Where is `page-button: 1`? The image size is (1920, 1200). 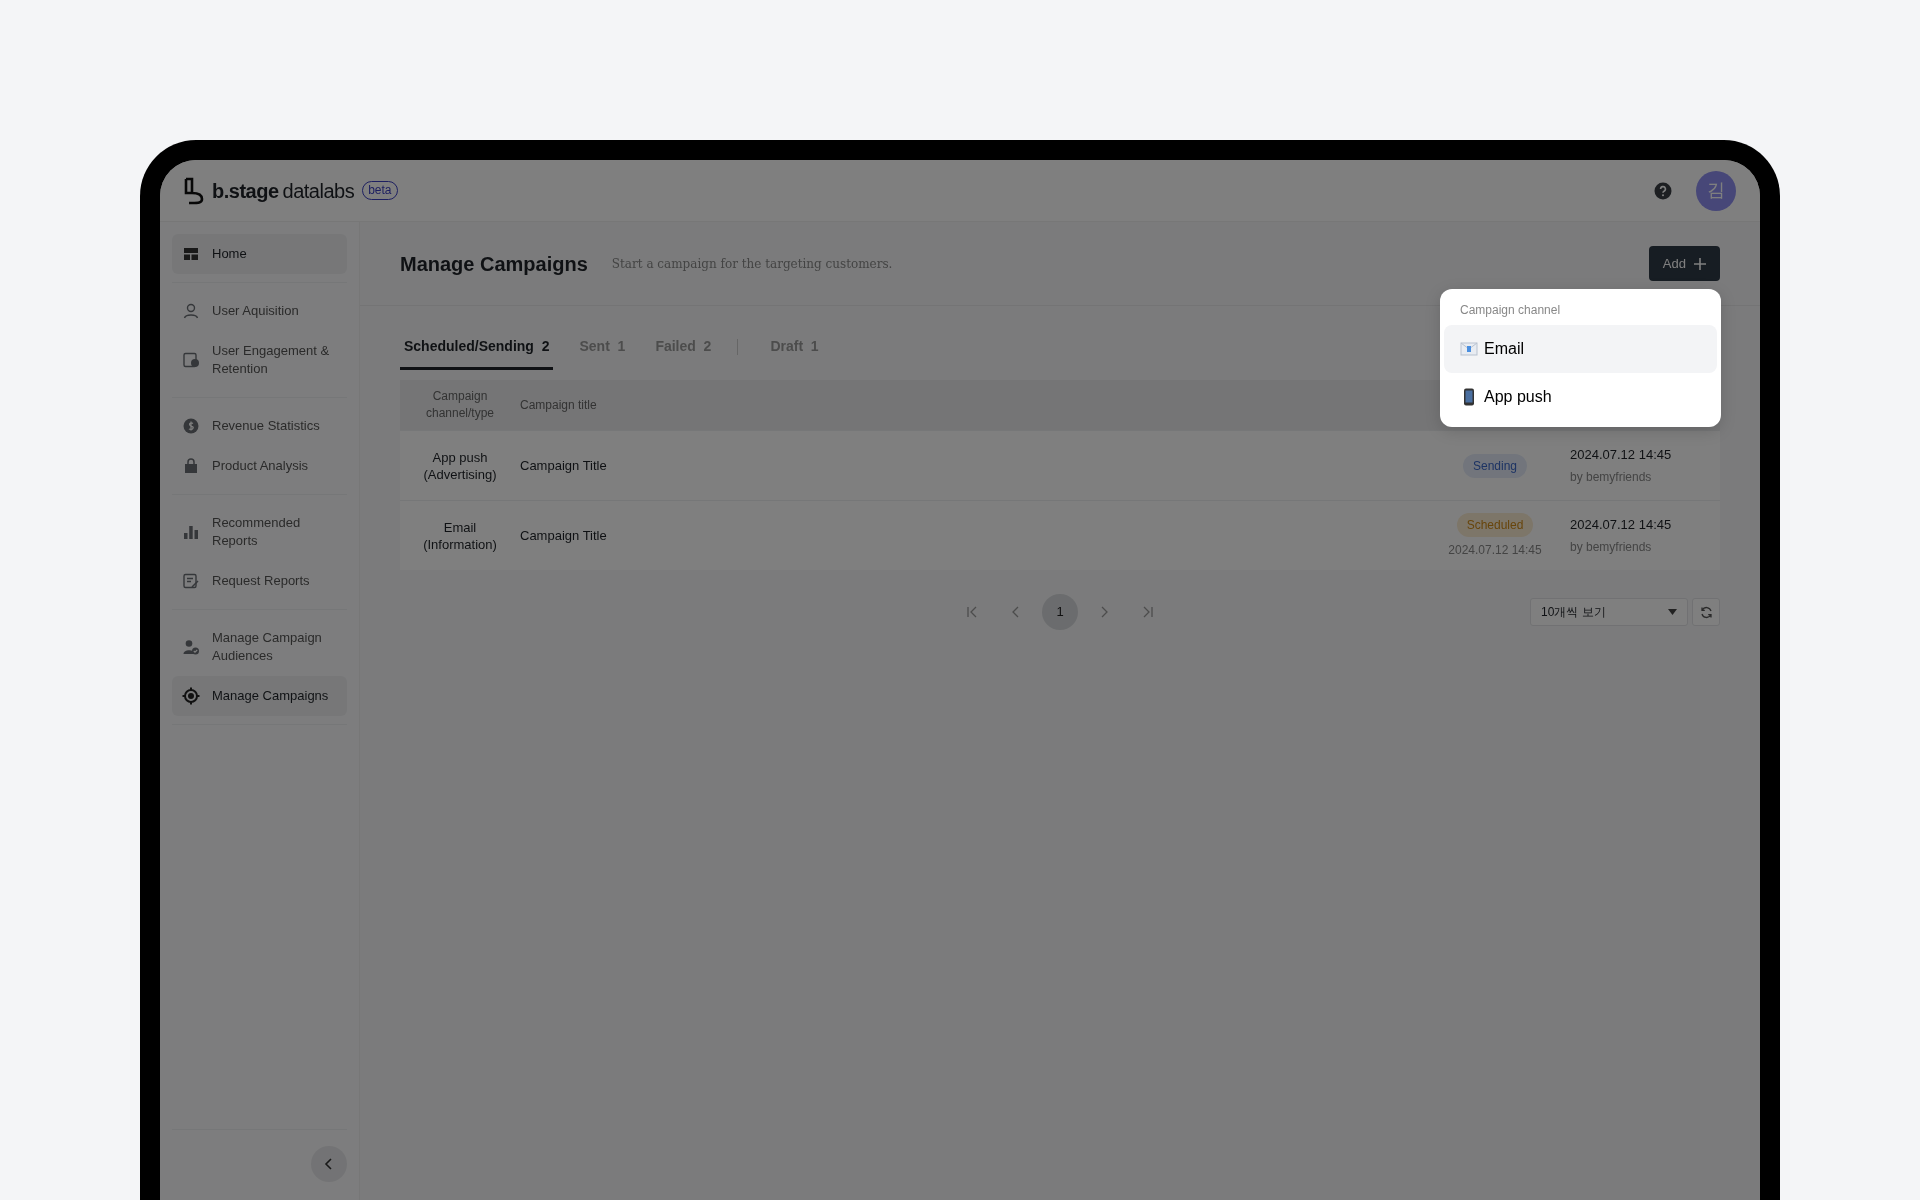
page-button: 1 is located at coordinates (1060, 612).